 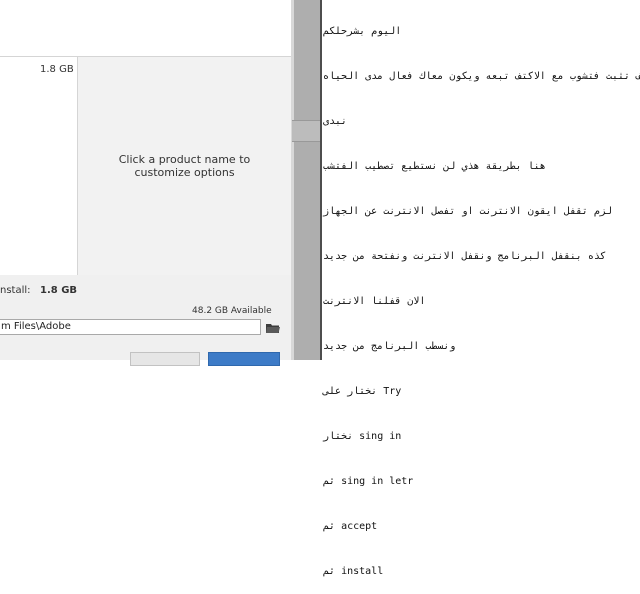 What do you see at coordinates (15, 290) in the screenshot?
I see `total-install-label: nstall:` at bounding box center [15, 290].